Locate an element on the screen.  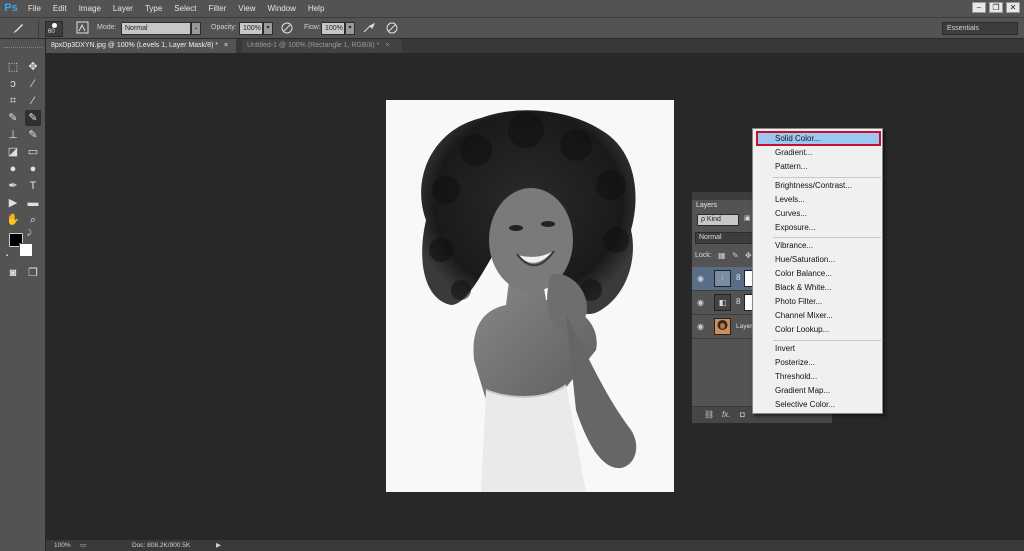
quick-mask-icon: ◙ is located at coordinates (13, 273).